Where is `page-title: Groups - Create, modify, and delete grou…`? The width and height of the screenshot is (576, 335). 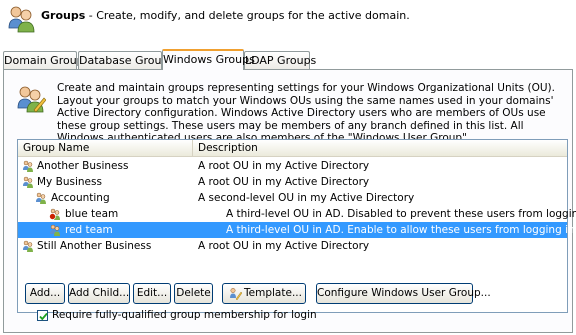 page-title: Groups - Create, modify, and delete grou… is located at coordinates (225, 15).